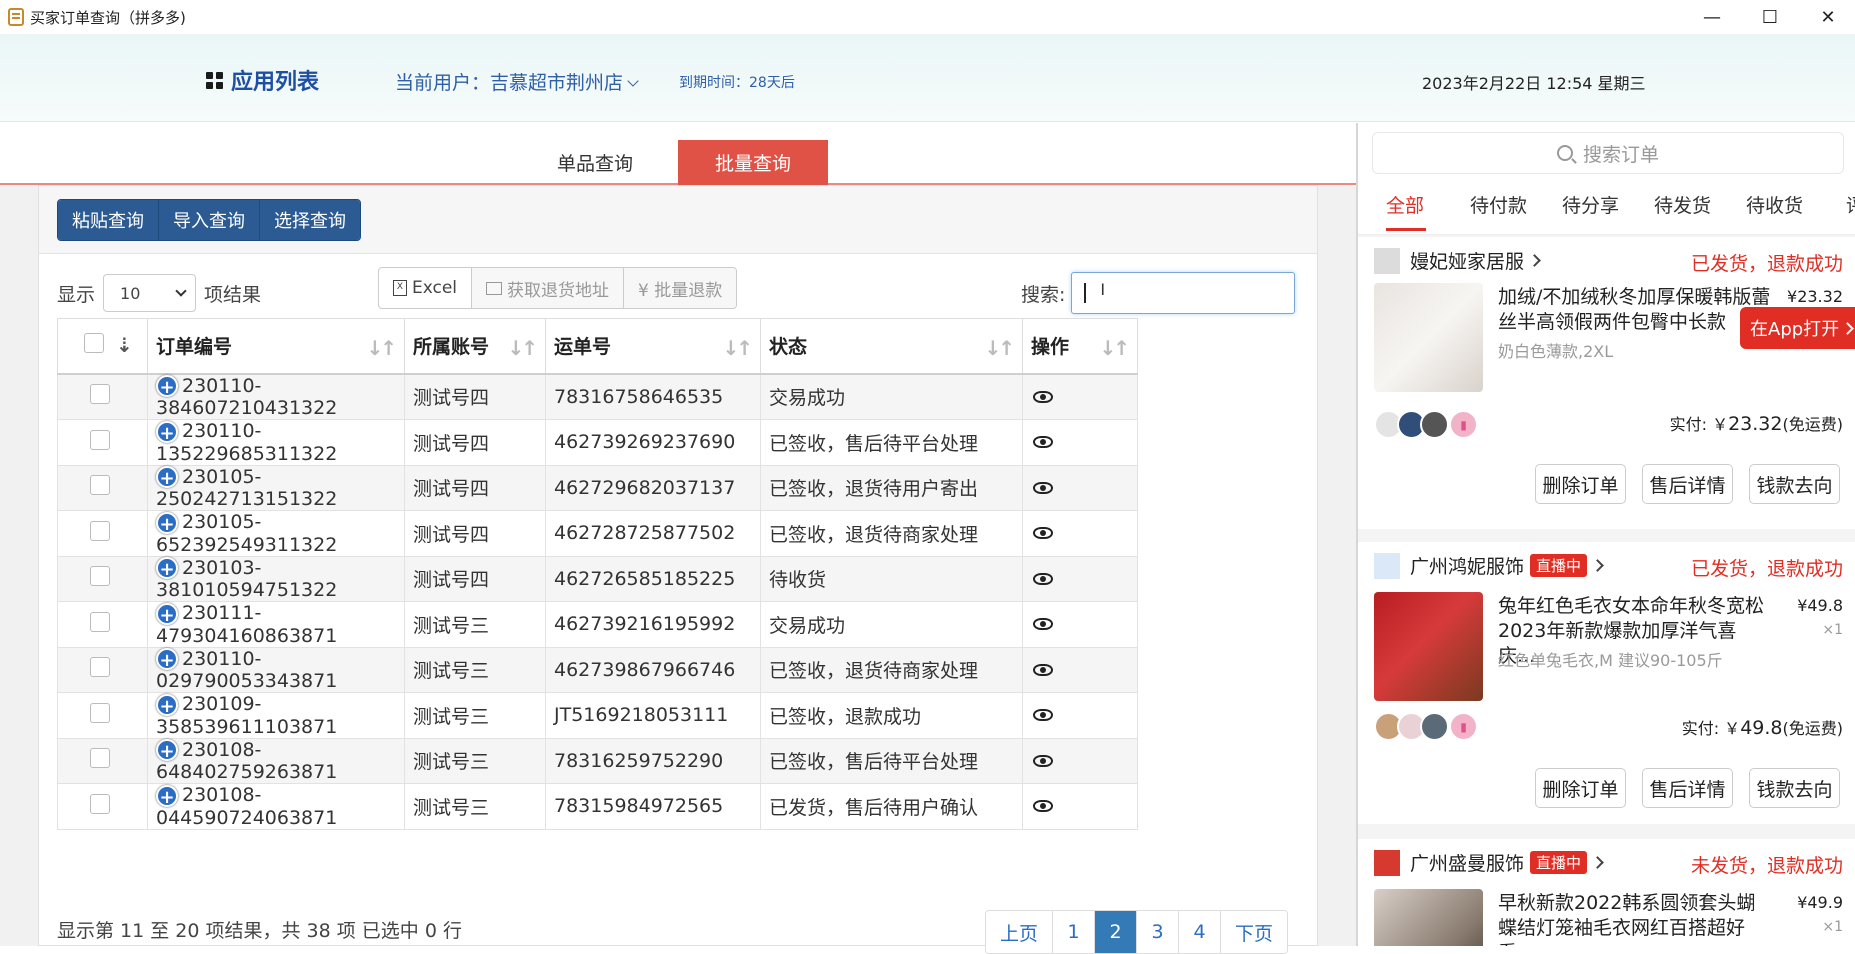  Describe the element at coordinates (259, 931) in the screenshot. I see `table-info: 显示第 11 至 20 项结果，共 38 项 已选中 0 行` at that location.